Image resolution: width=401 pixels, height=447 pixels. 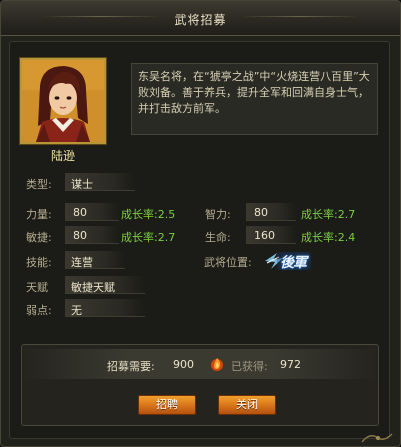 I want to click on portrait-image, so click(x=63, y=101).